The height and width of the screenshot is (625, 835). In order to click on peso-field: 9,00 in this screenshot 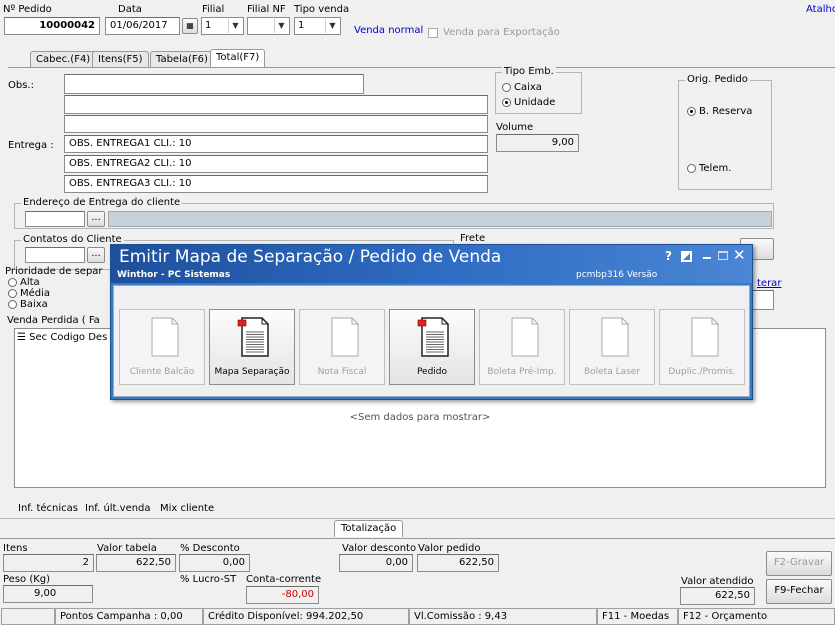, I will do `click(48, 594)`.